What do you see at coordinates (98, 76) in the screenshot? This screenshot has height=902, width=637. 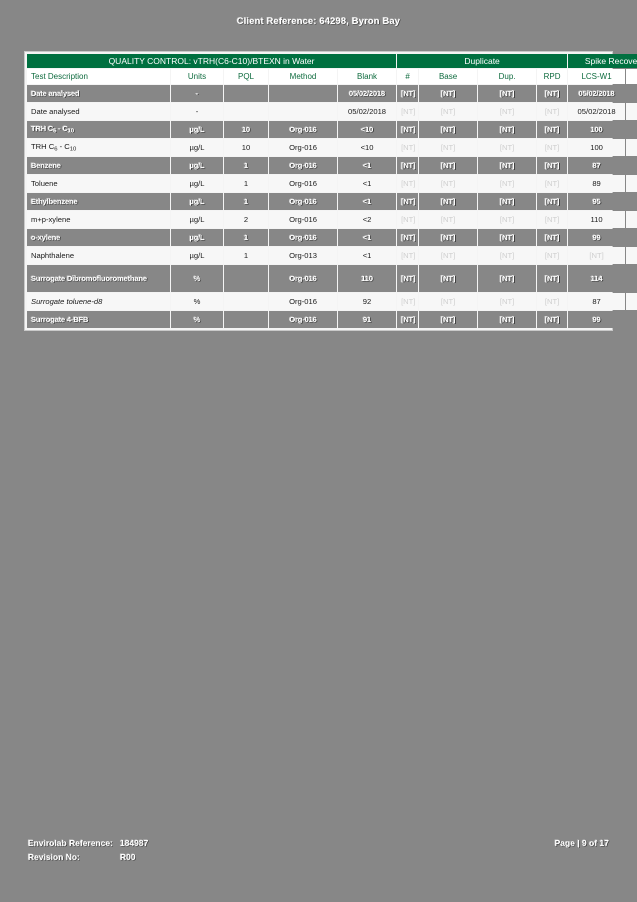 I see `column-header-test-description: Test Description` at bounding box center [98, 76].